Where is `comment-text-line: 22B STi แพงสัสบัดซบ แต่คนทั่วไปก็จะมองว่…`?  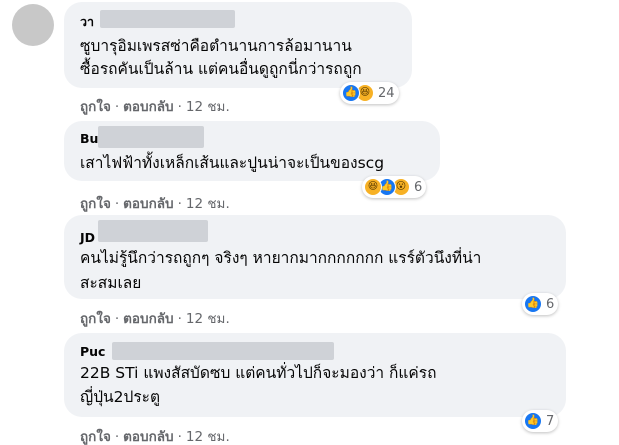 comment-text-line: 22B STi แพงสัสบัดซบ แต่คนทั่วไปก็จะมองว่… is located at coordinates (258, 373).